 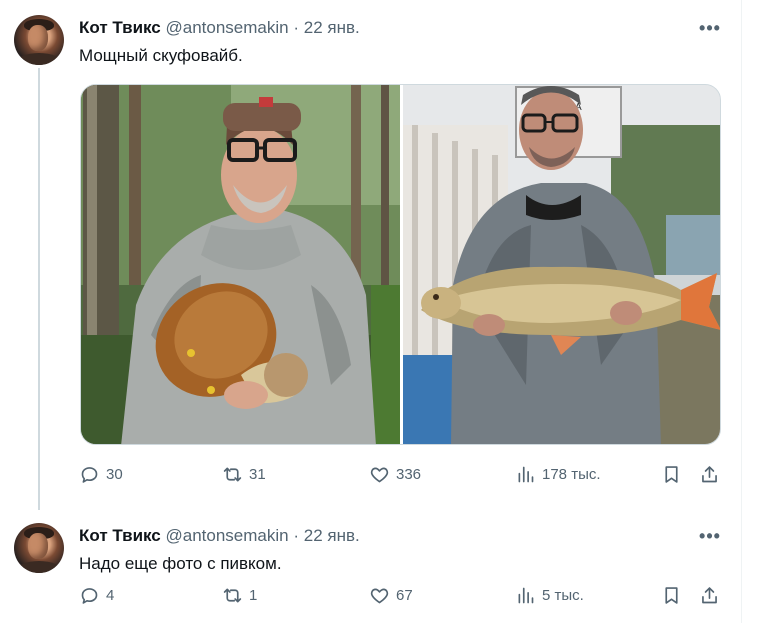 What do you see at coordinates (563, 595) in the screenshot?
I see `views-count: 5 тыс.` at bounding box center [563, 595].